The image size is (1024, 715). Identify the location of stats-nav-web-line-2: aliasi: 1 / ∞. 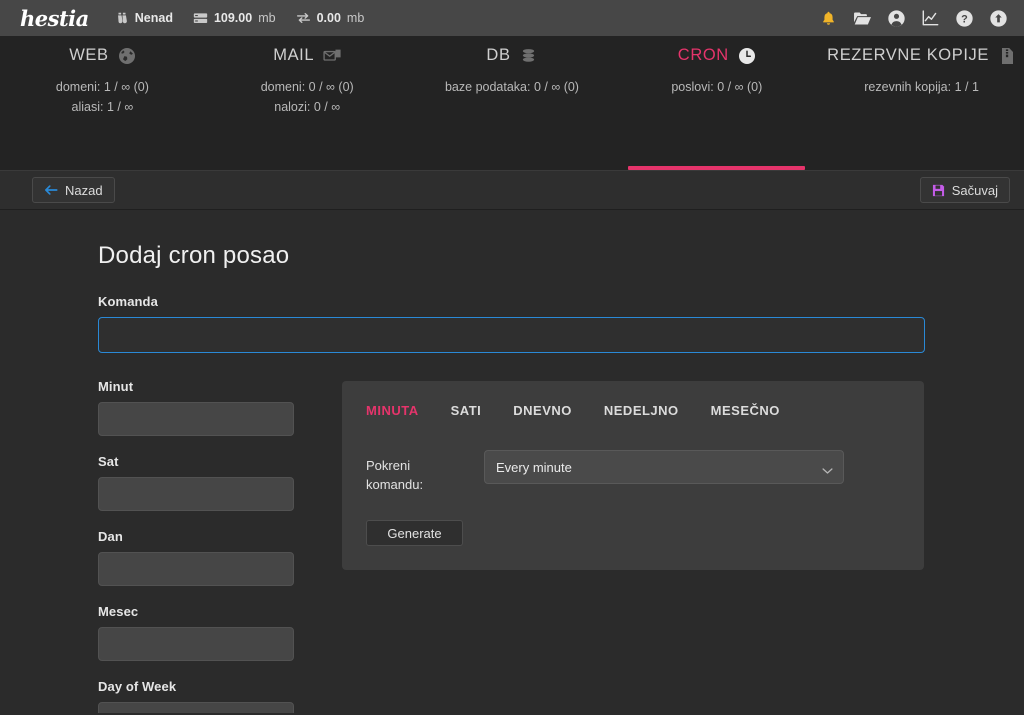
(102, 107).